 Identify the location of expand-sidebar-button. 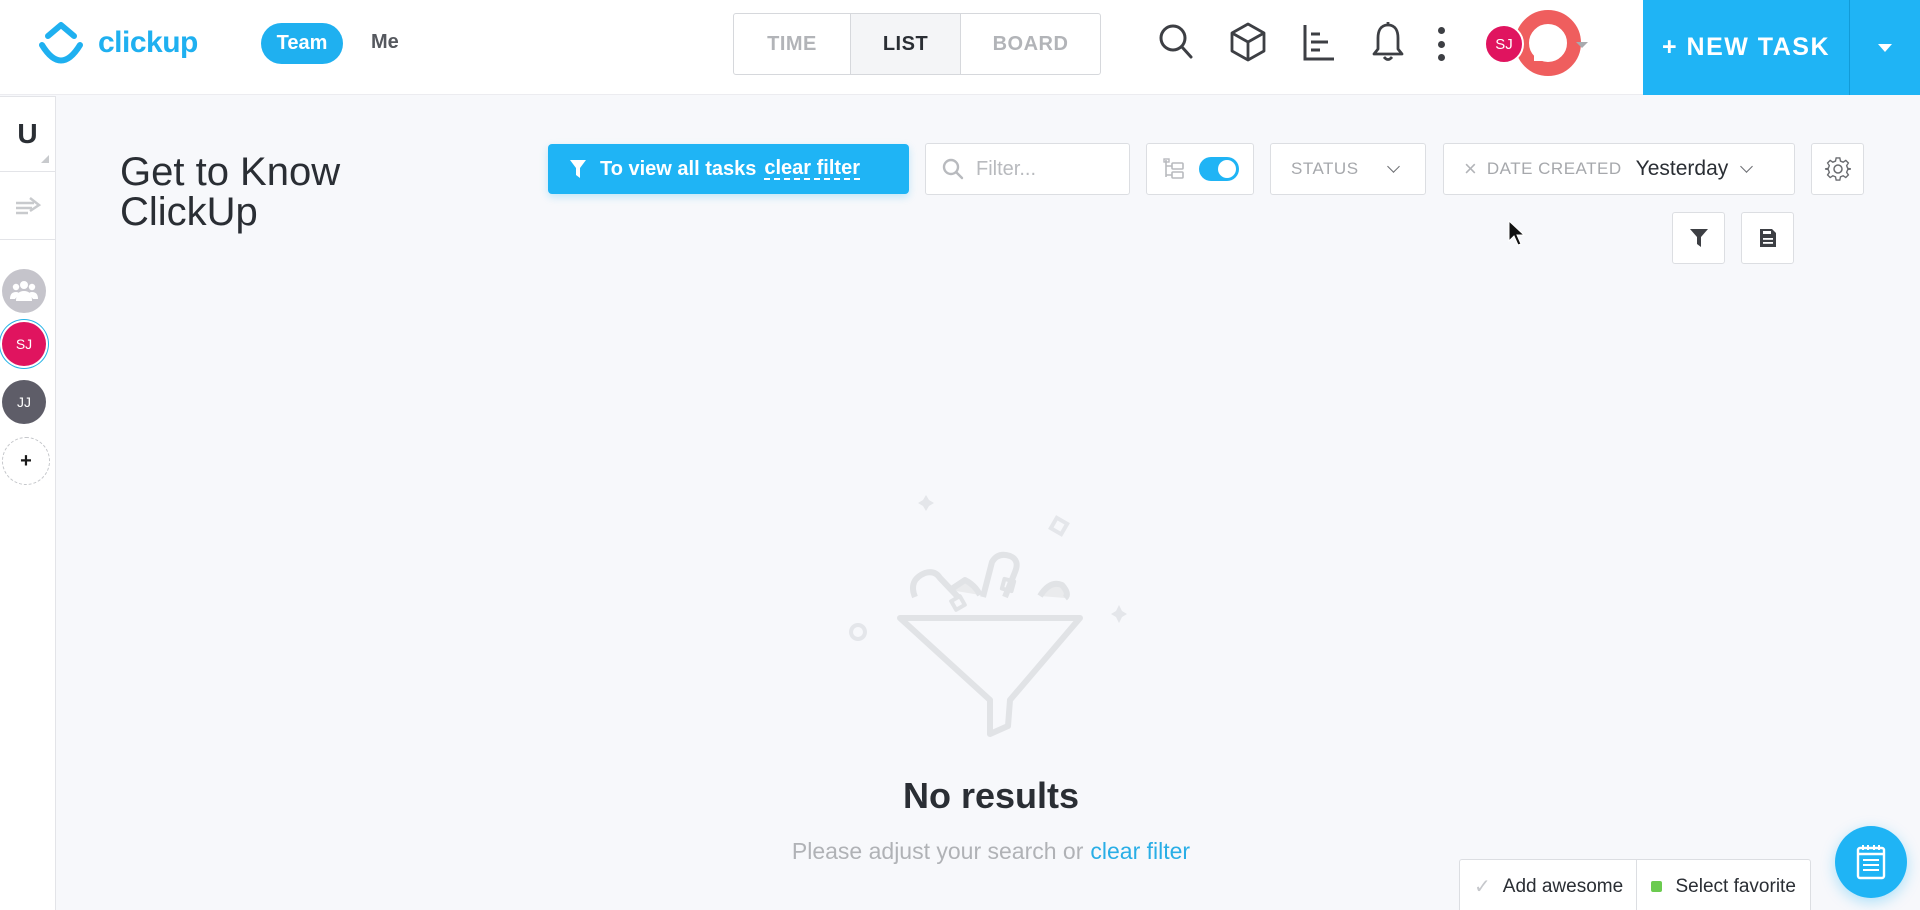
(27, 206).